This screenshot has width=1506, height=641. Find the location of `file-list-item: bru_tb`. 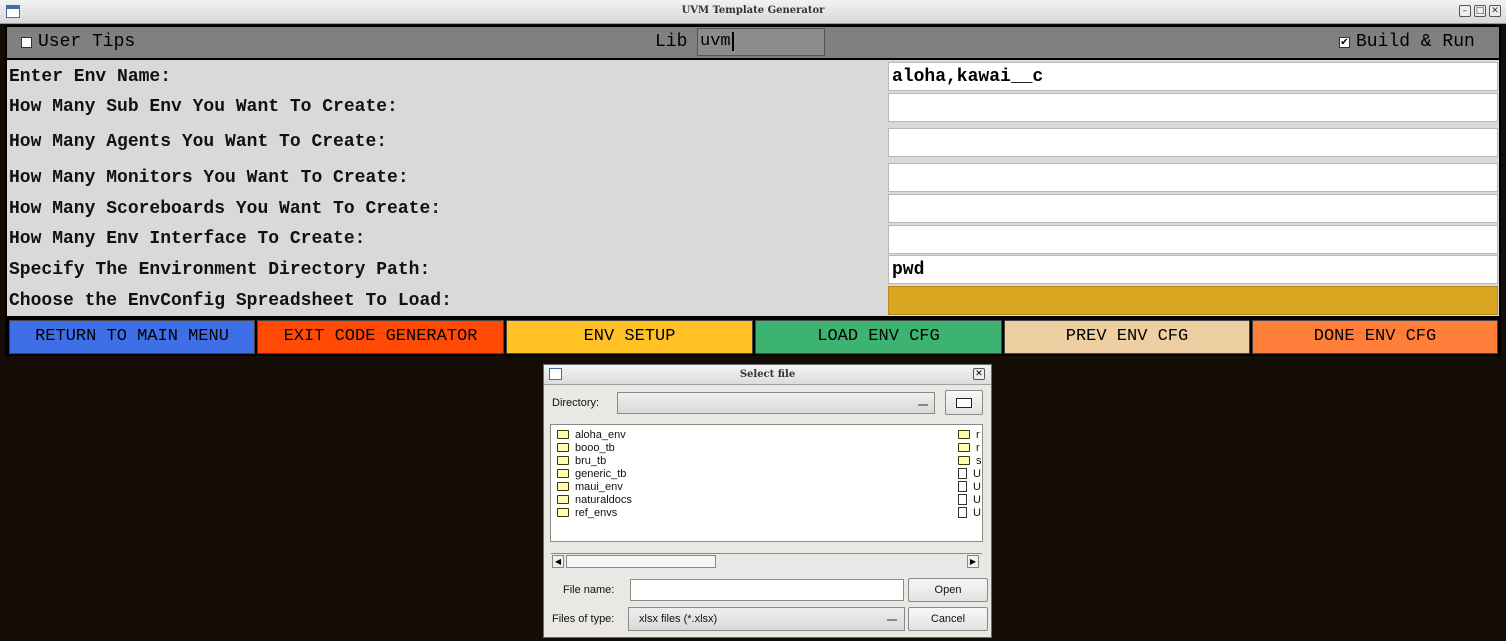

file-list-item: bru_tb is located at coordinates (594, 461).